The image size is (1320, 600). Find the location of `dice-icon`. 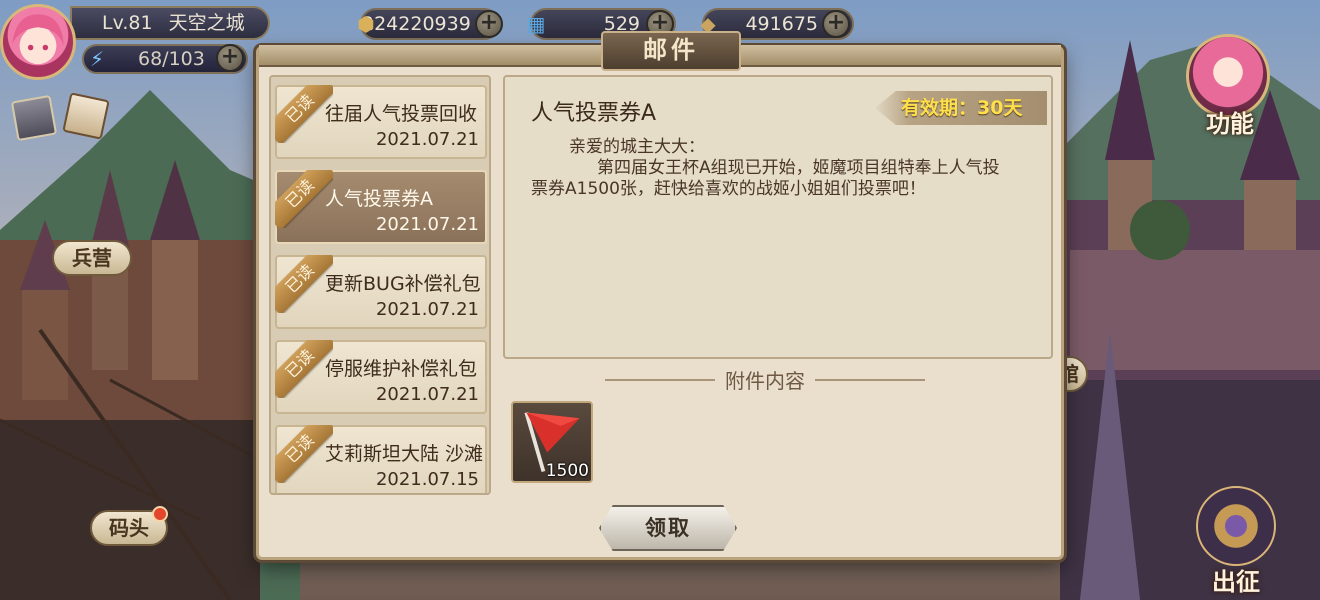

dice-icon is located at coordinates (86, 116).